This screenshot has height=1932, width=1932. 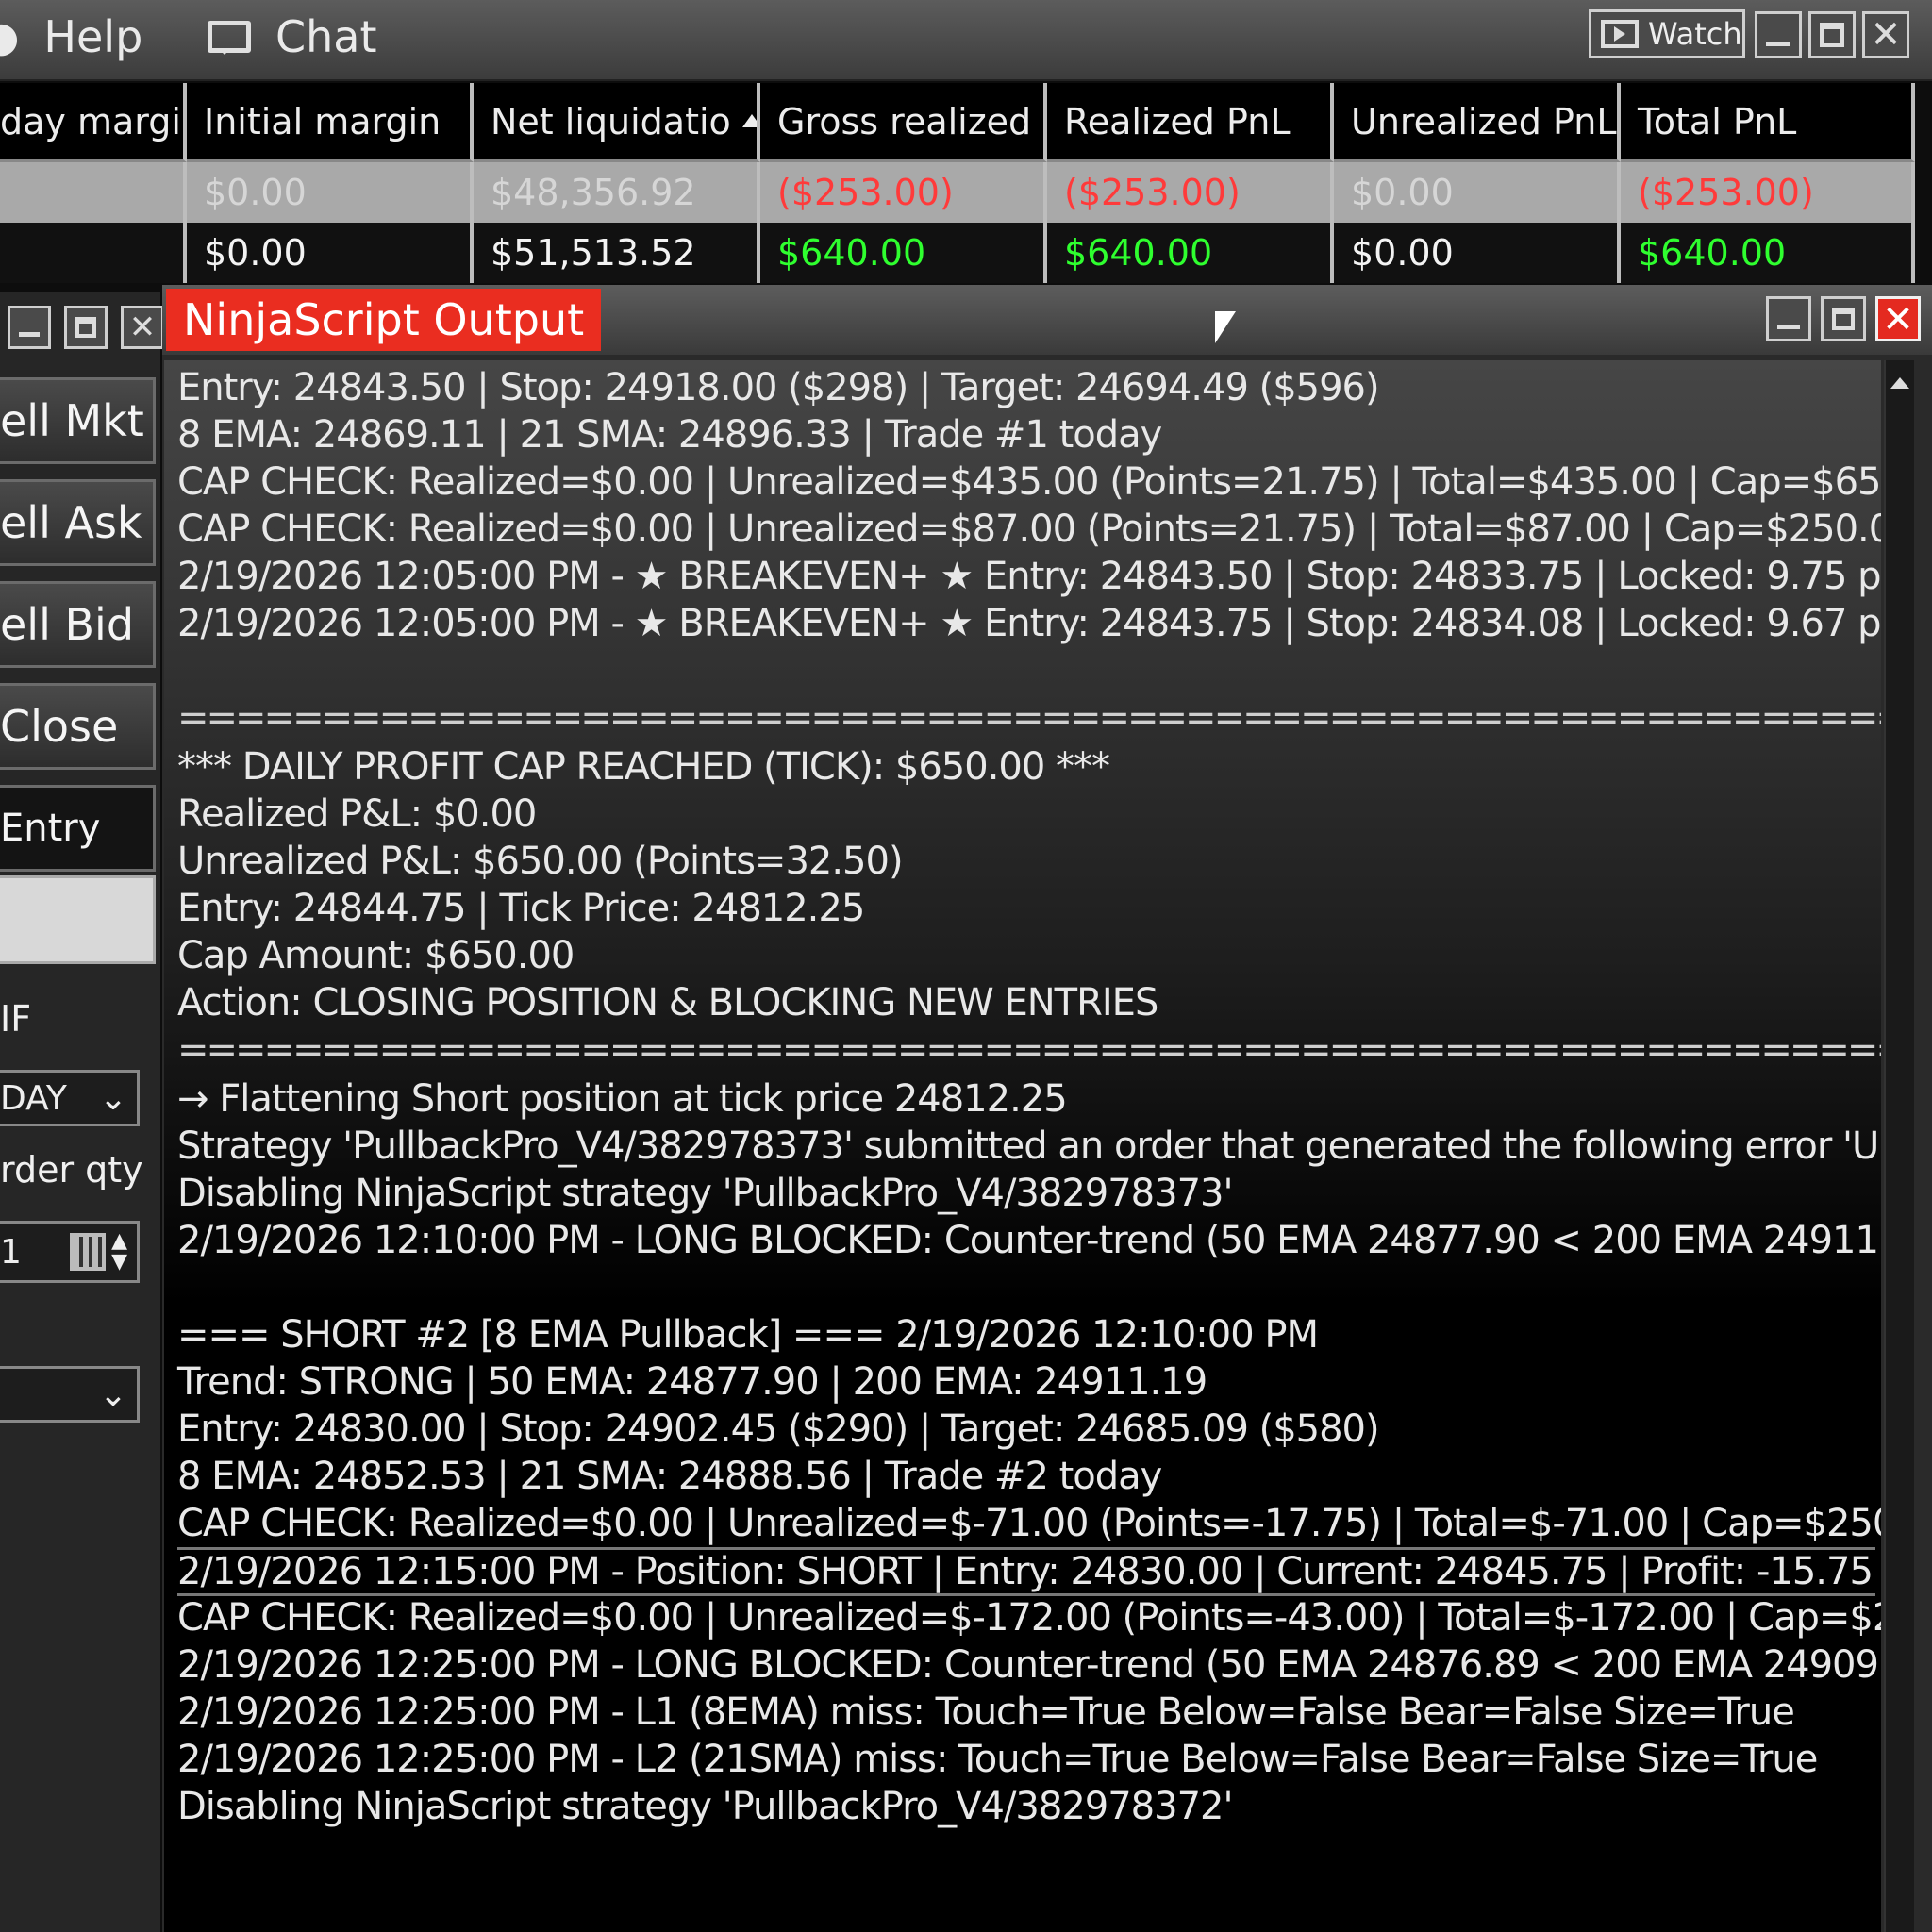 What do you see at coordinates (88, 1252) in the screenshot?
I see `calculator-icon` at bounding box center [88, 1252].